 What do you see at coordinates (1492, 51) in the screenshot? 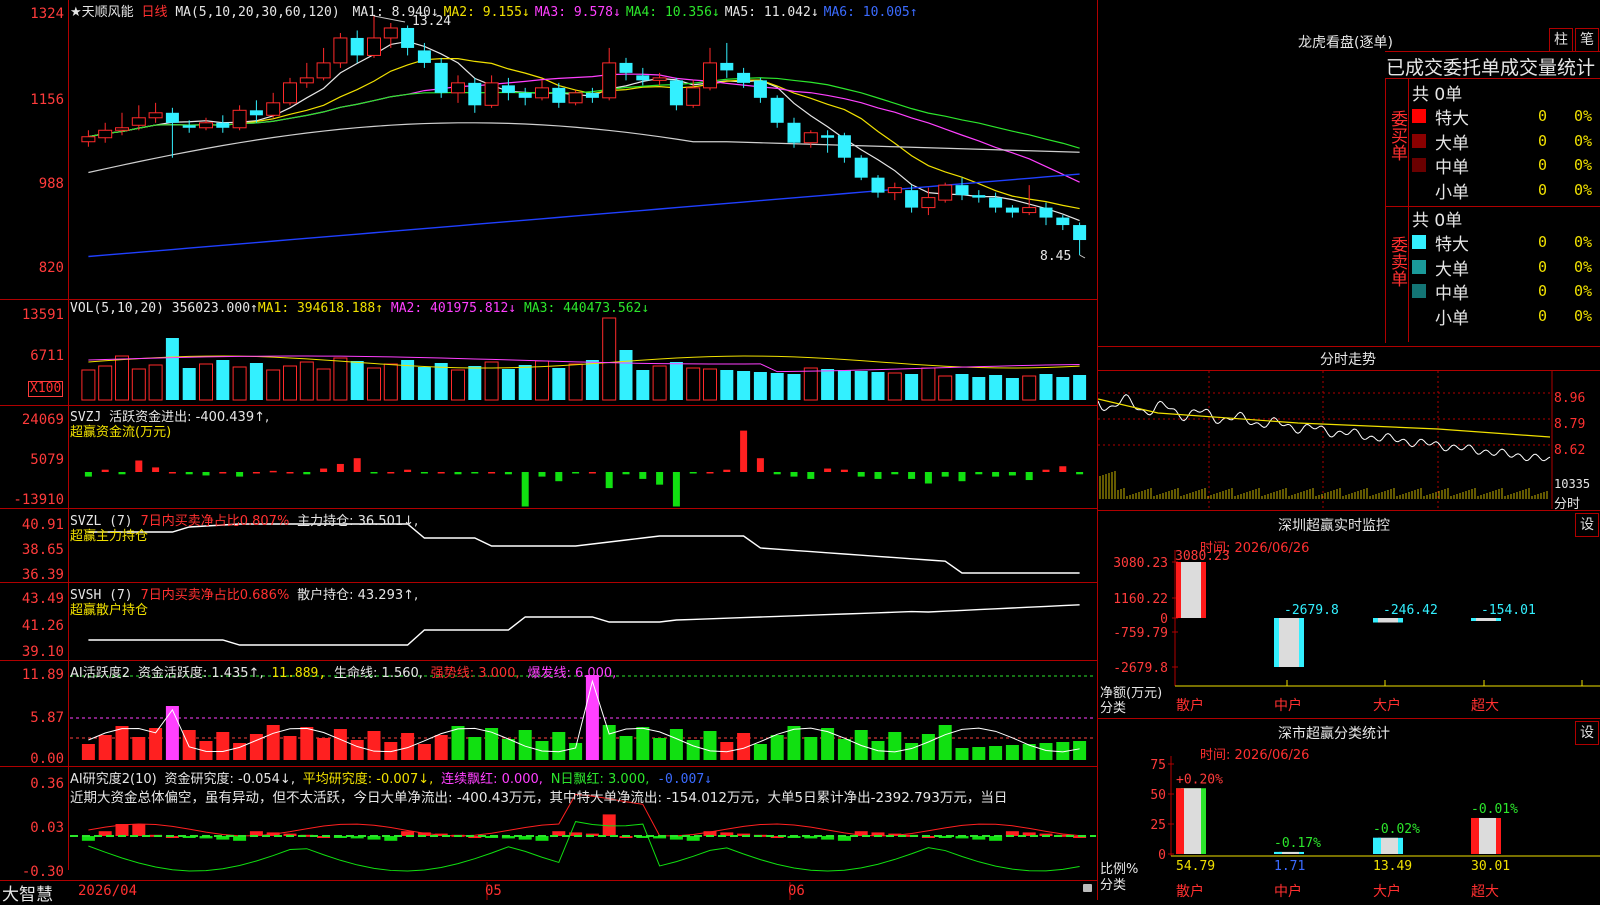
I see `lhb-top-rule` at bounding box center [1492, 51].